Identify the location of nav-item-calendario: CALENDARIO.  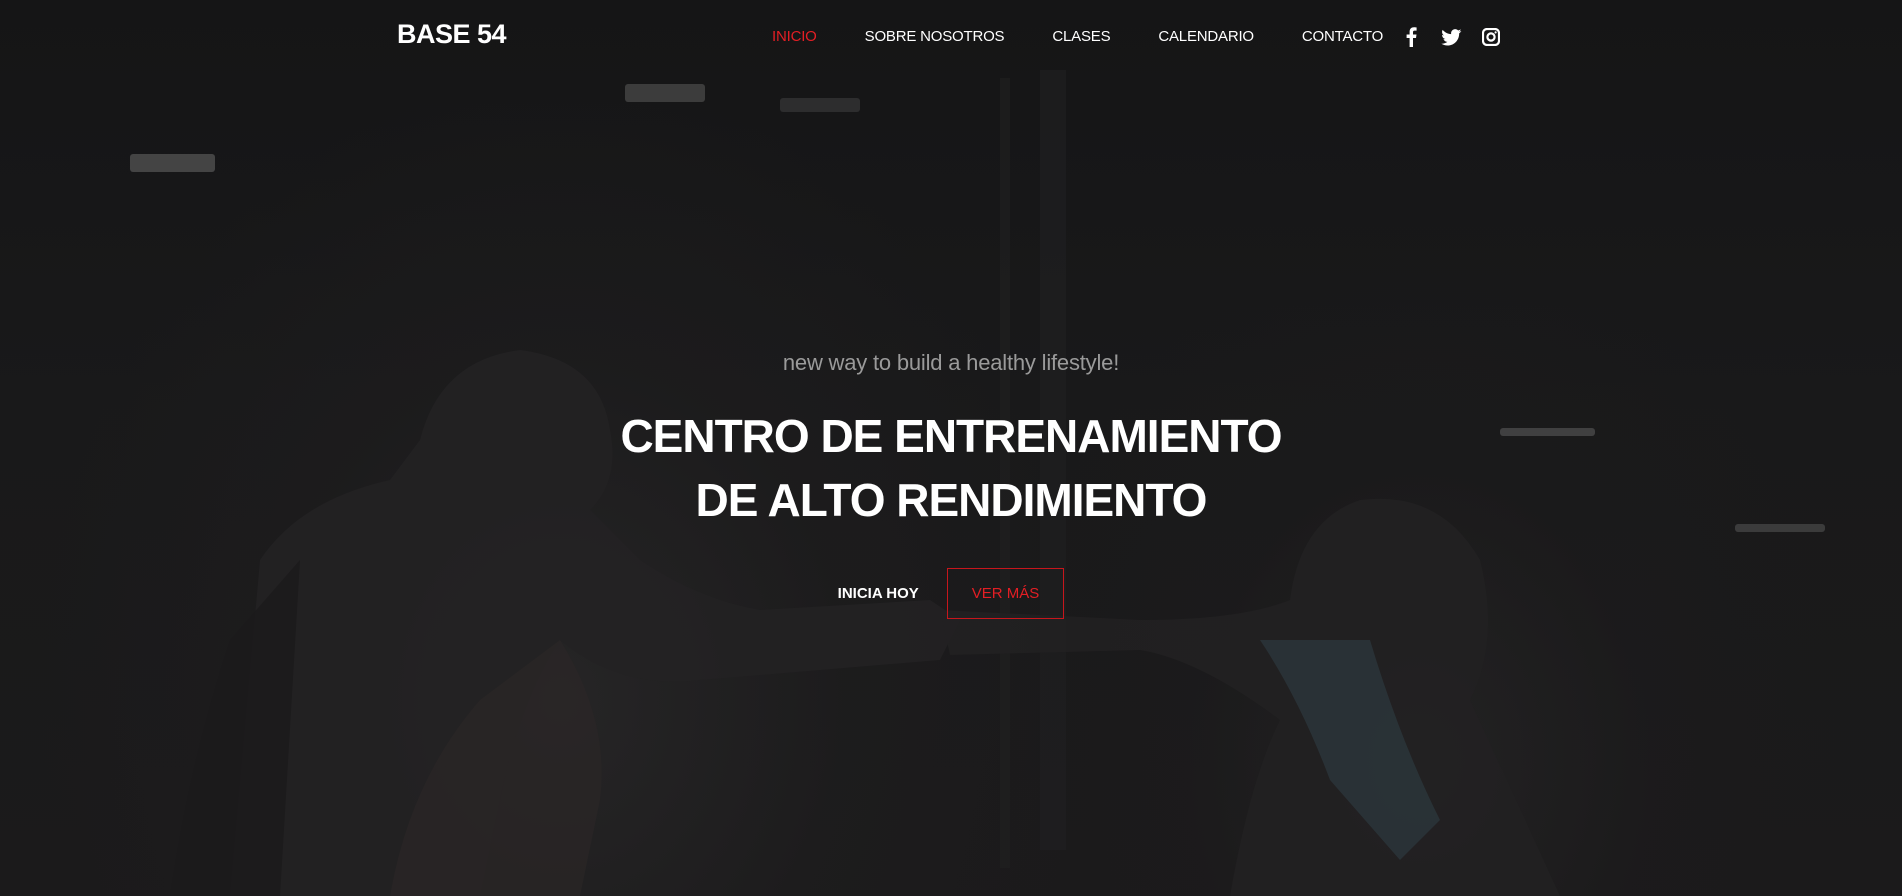
(1206, 36).